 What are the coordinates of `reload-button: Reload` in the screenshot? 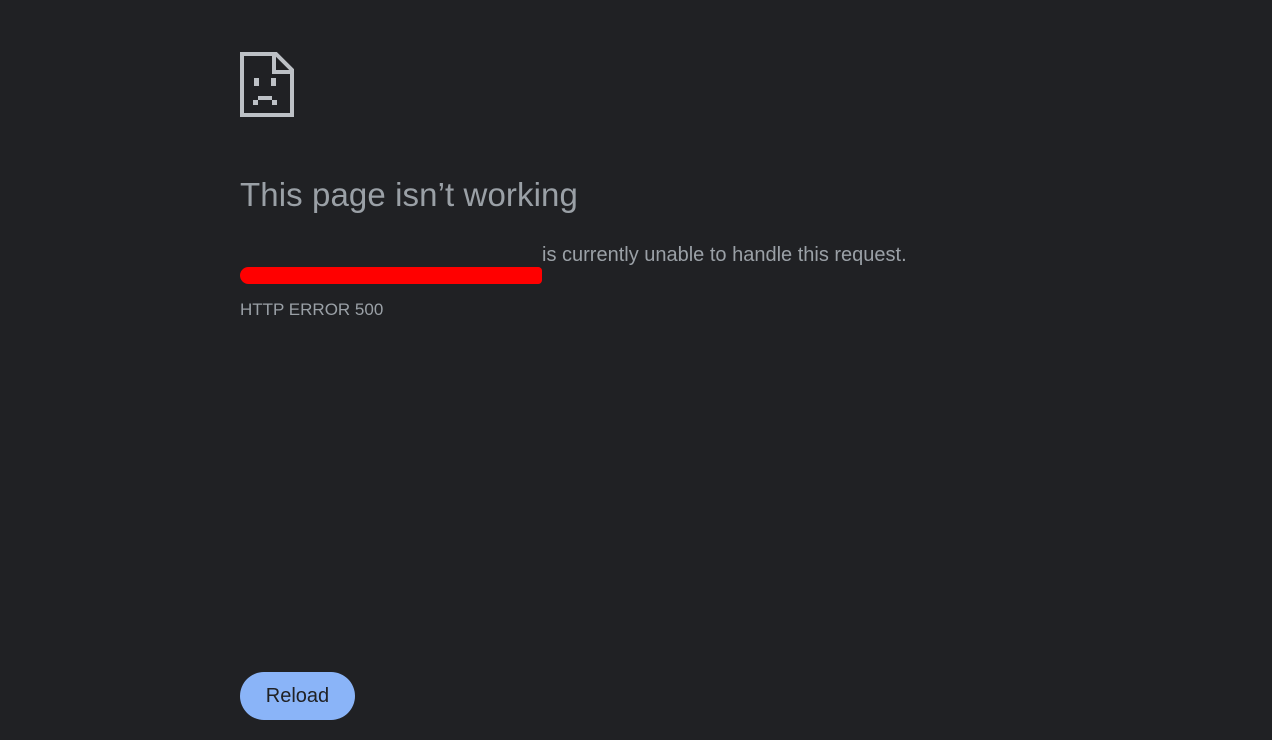 It's located at (297, 696).